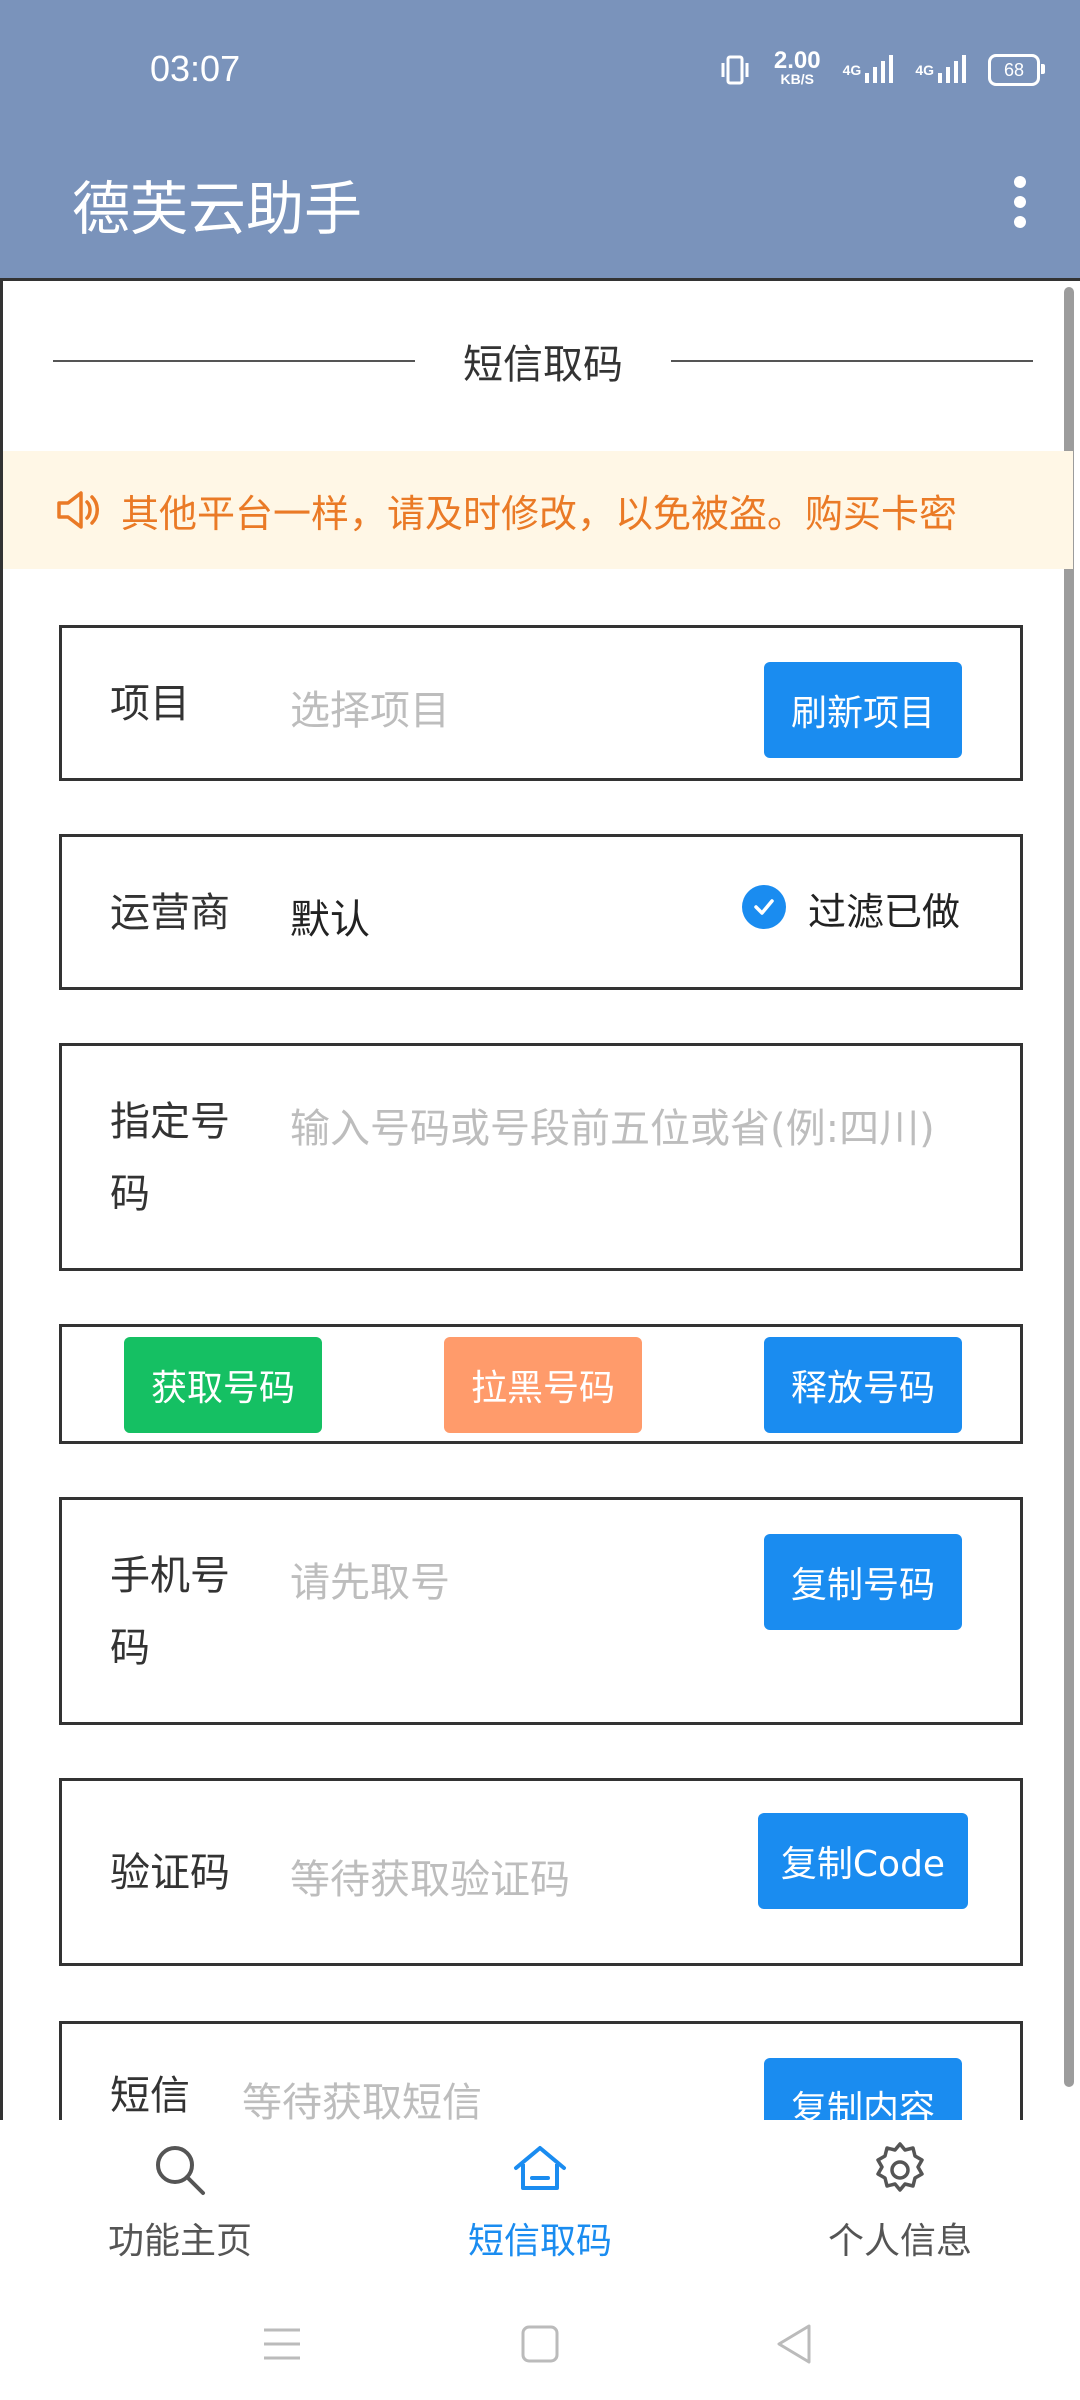 This screenshot has height=2400, width=1080. I want to click on bottom-nav: 功能主页 短信取码 个人信息, so click(540, 2200).